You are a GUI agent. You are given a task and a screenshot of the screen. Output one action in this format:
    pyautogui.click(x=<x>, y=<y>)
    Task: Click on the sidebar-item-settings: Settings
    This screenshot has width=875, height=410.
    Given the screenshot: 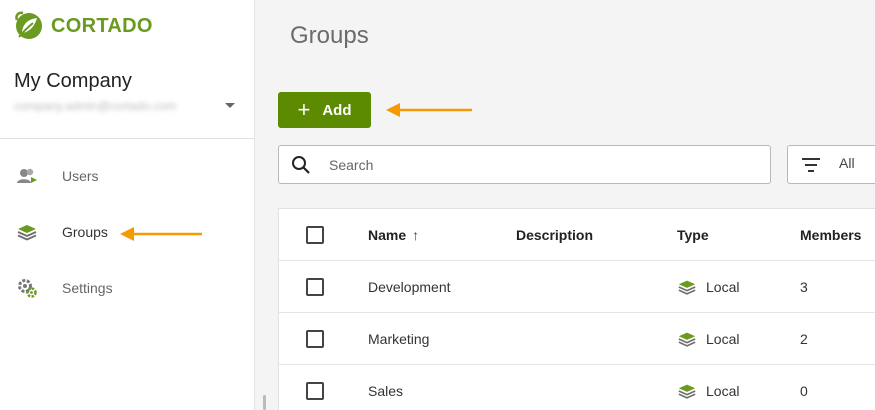 What is the action you would take?
    pyautogui.click(x=127, y=288)
    